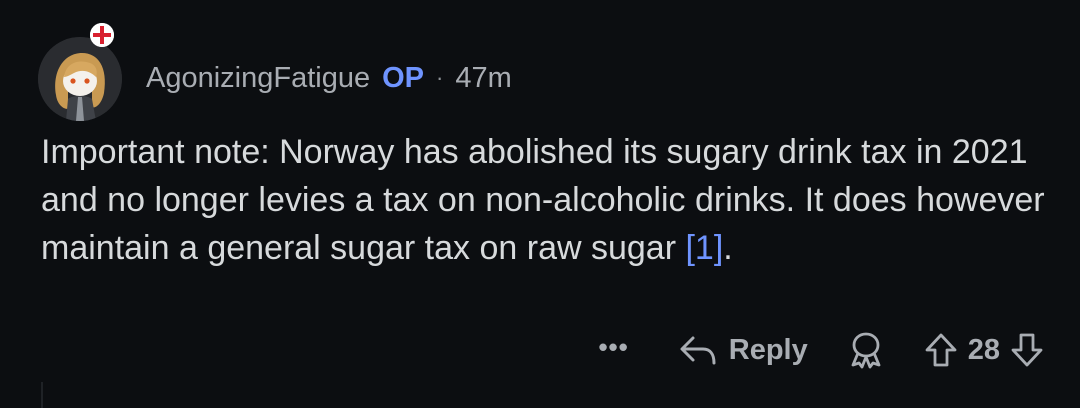  I want to click on avatar, so click(80, 79).